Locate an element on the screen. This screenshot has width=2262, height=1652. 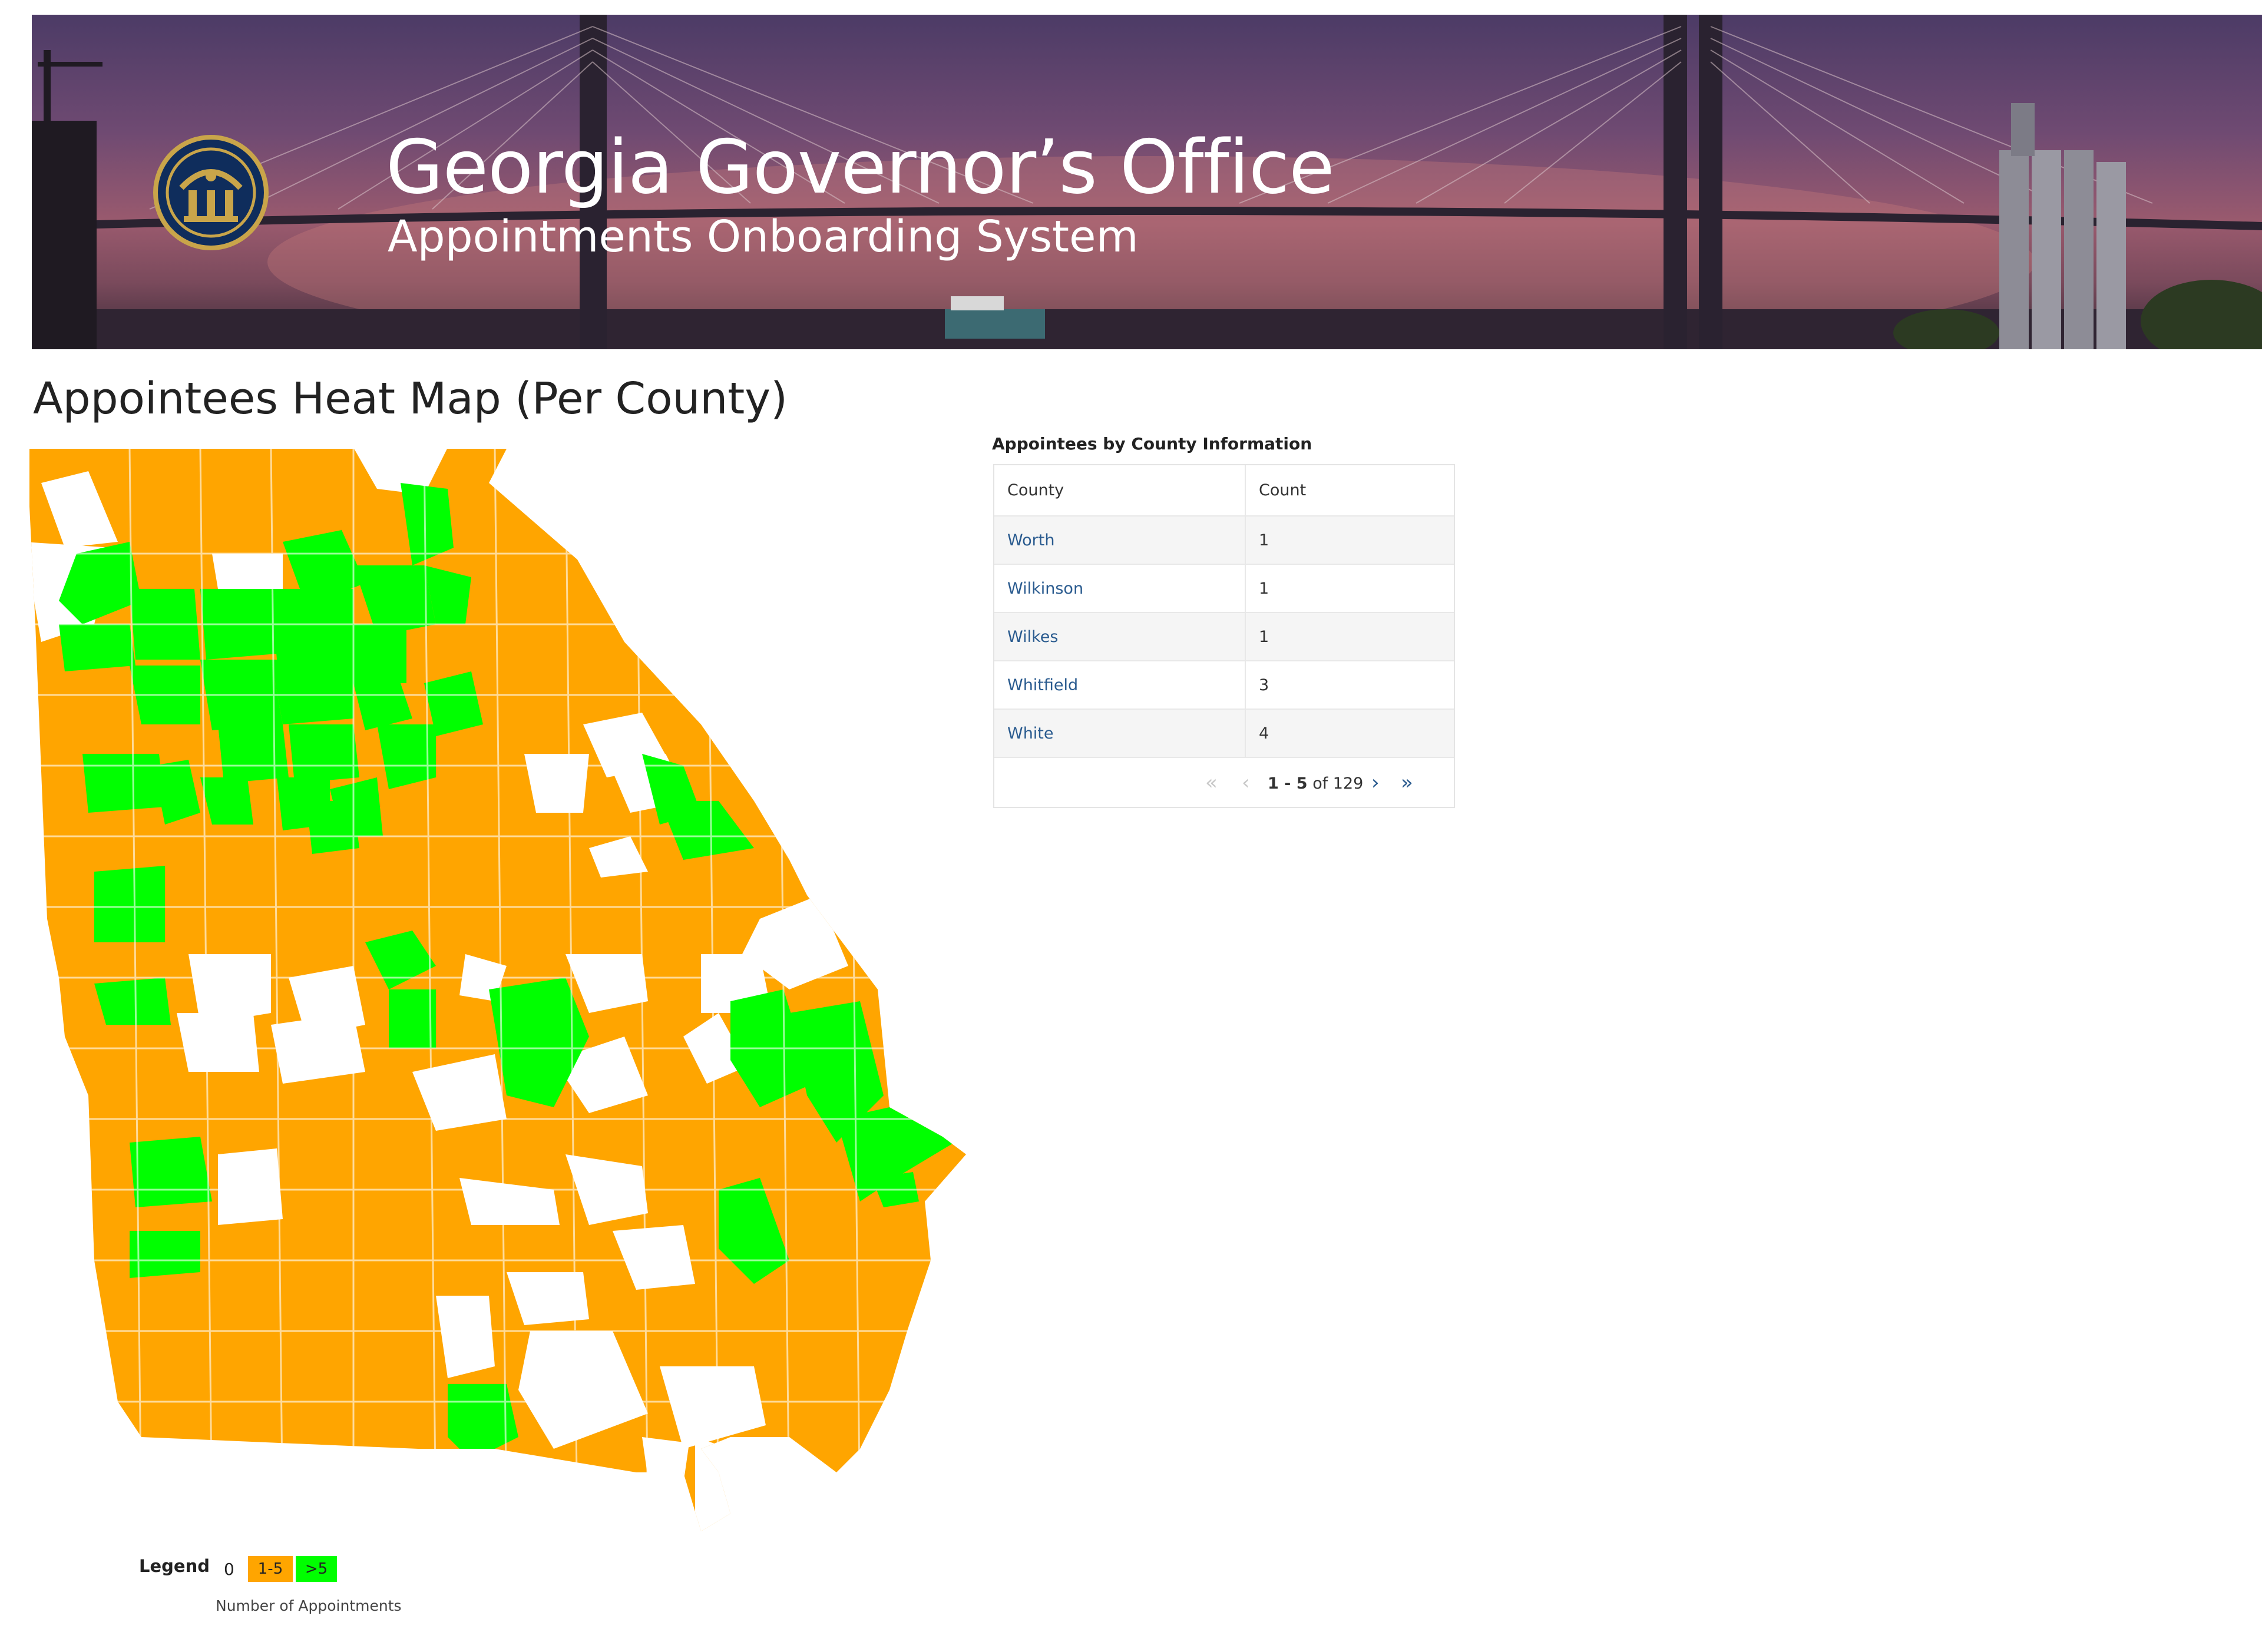
table-row: Wilkinson 1 is located at coordinates (1224, 588).